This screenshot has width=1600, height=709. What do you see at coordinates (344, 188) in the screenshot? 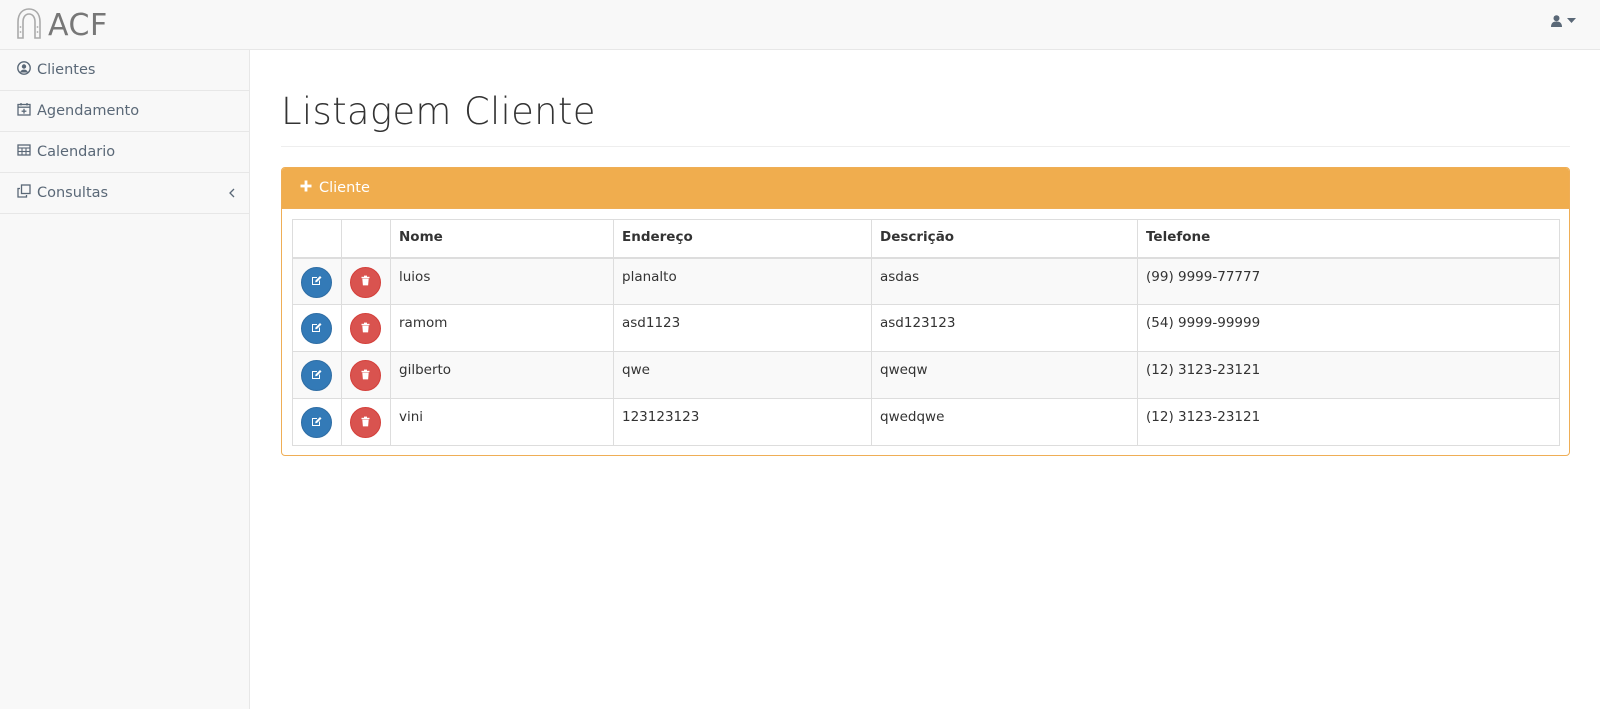
I see `add-cliente-label: Cliente` at bounding box center [344, 188].